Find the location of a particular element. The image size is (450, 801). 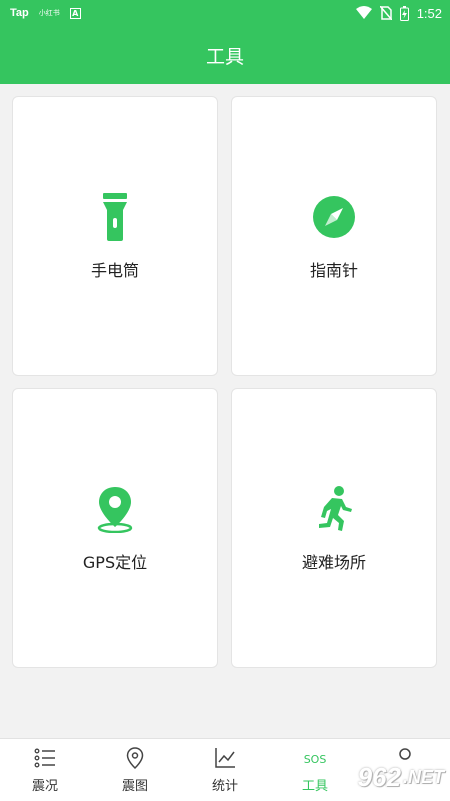

site-watermark: 962 .NET is located at coordinates (401, 777).